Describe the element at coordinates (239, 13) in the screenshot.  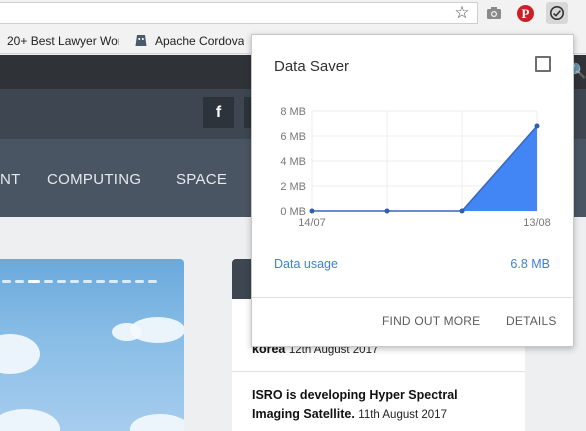
I see `address-bar` at that location.